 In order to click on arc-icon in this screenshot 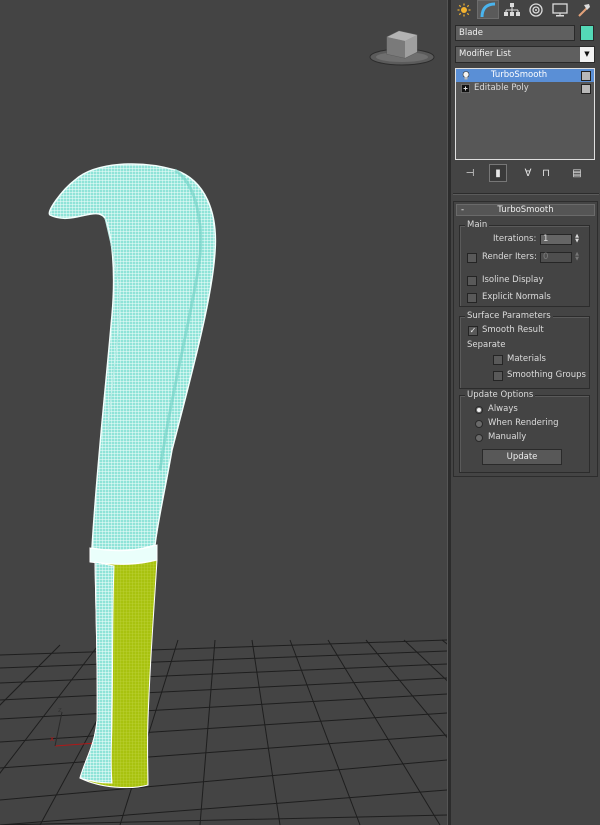, I will do `click(488, 9)`.